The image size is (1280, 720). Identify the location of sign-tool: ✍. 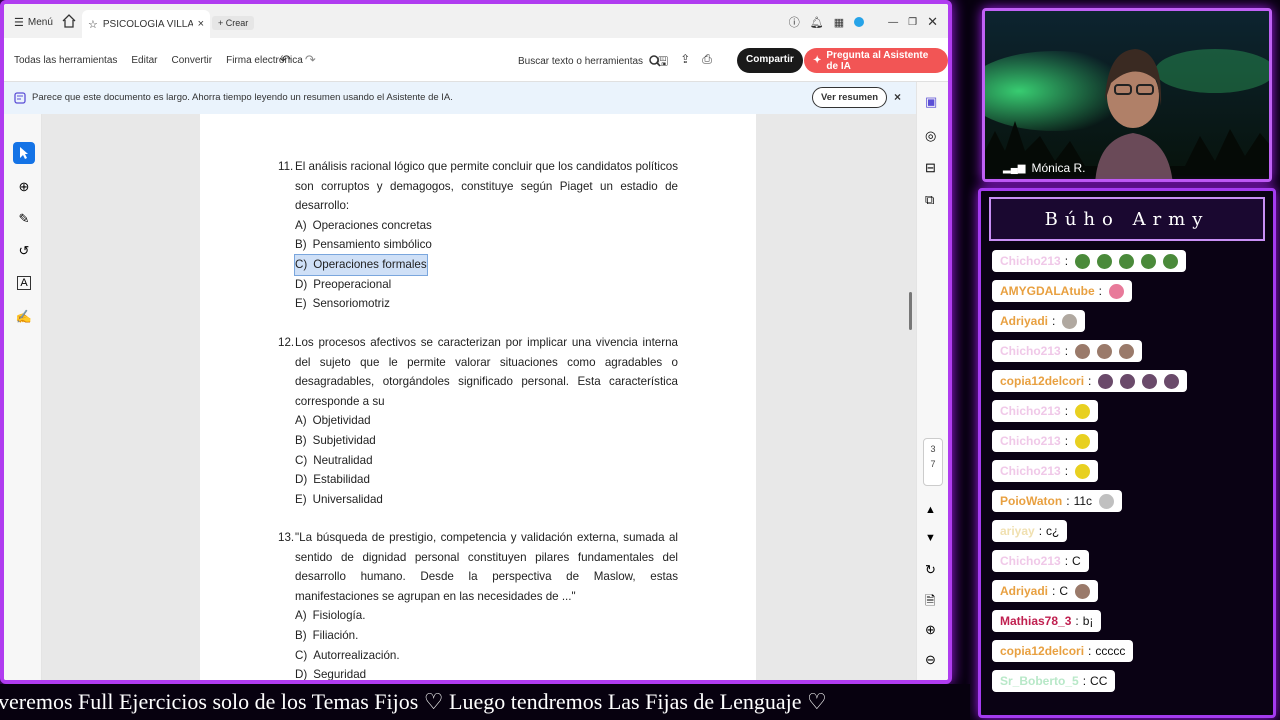
(24, 317).